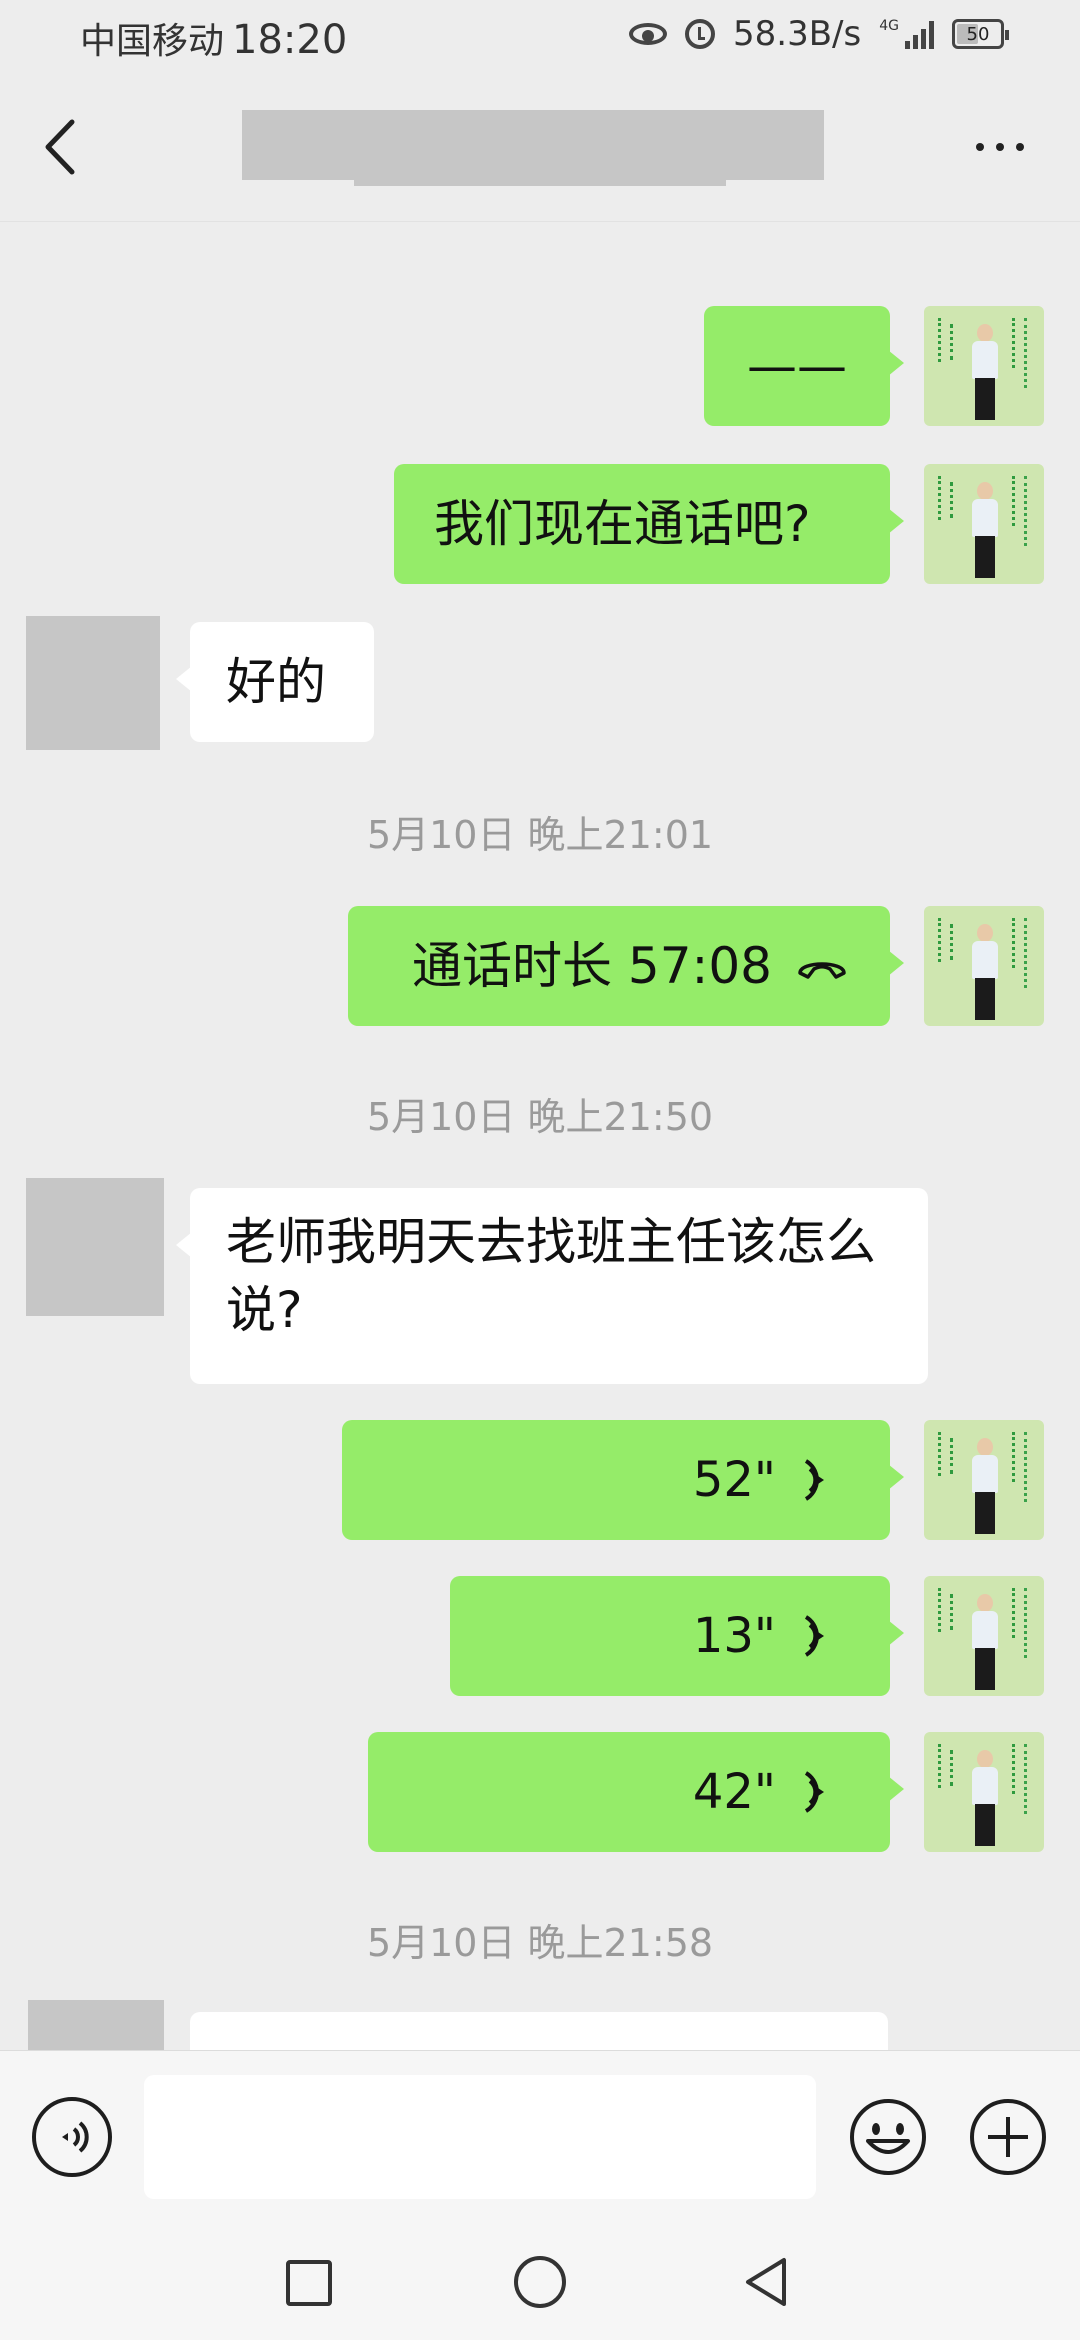 The height and width of the screenshot is (2340, 1080). What do you see at coordinates (152, 41) in the screenshot?
I see `carrier-label: 中国移动` at bounding box center [152, 41].